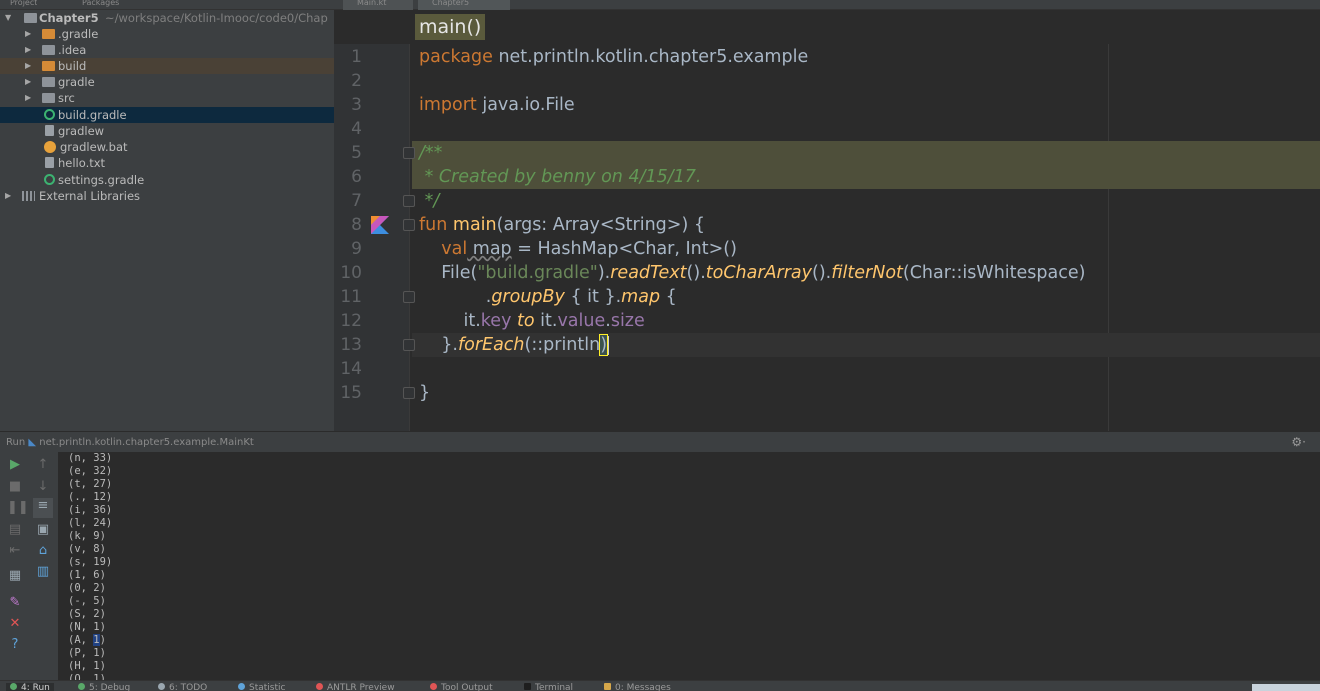 The width and height of the screenshot is (1320, 691). Describe the element at coordinates (30, 687) in the screenshot. I see `tool-tab-run: 4: Run` at that location.